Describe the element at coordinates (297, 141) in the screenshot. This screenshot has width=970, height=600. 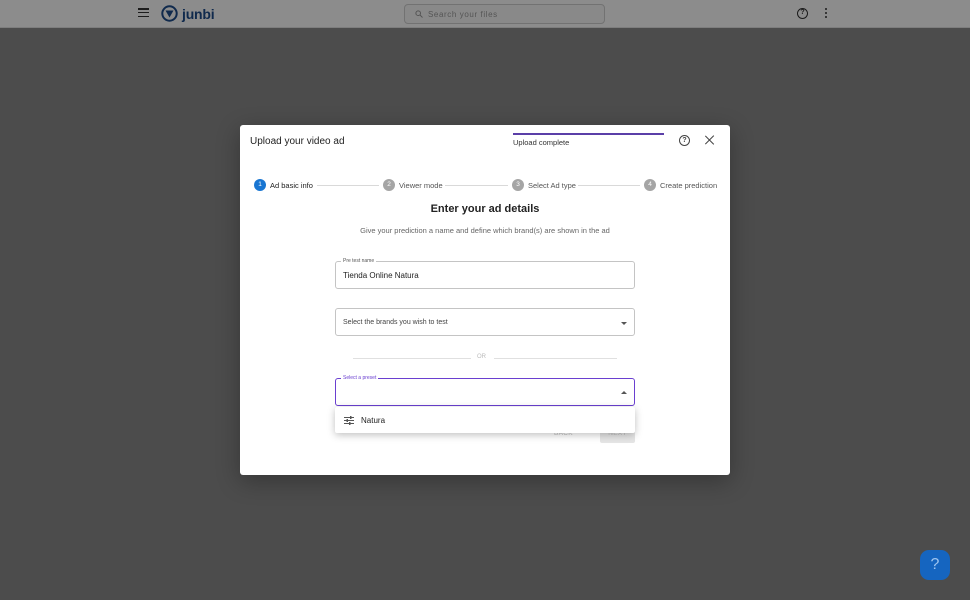
I see `dialog-title: Upload your video ad` at that location.